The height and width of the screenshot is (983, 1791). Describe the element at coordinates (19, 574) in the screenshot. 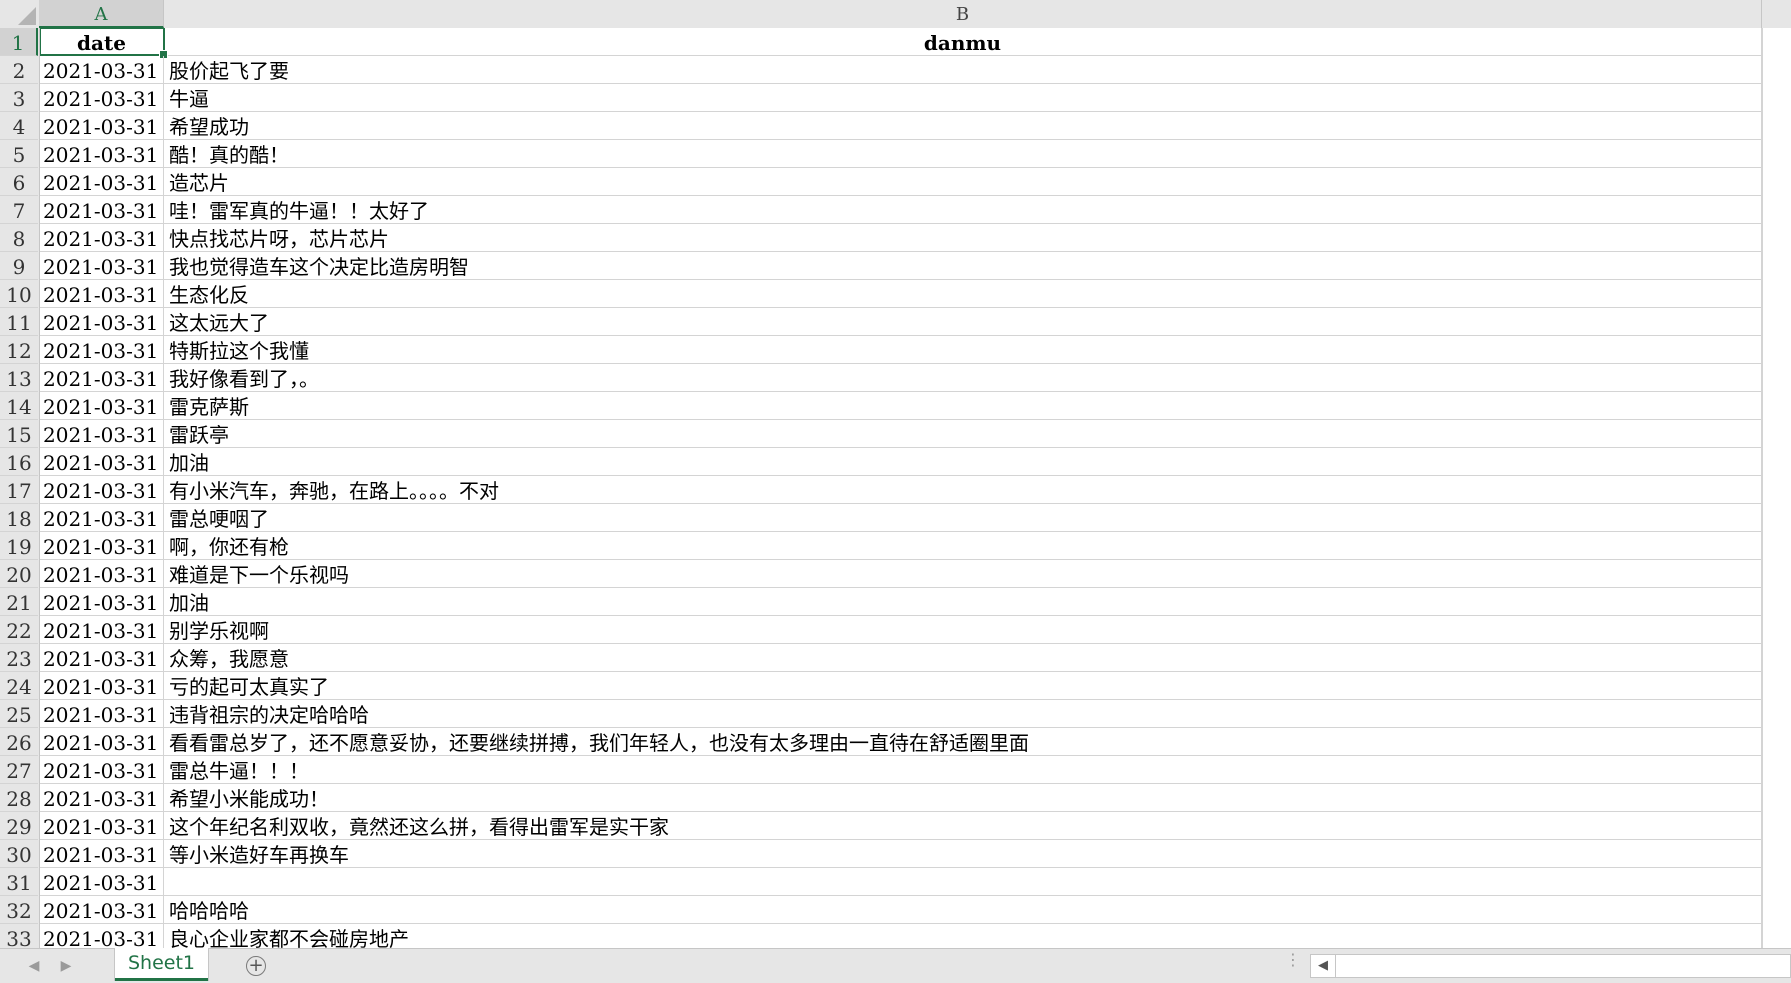

I see `row-header: 20` at that location.